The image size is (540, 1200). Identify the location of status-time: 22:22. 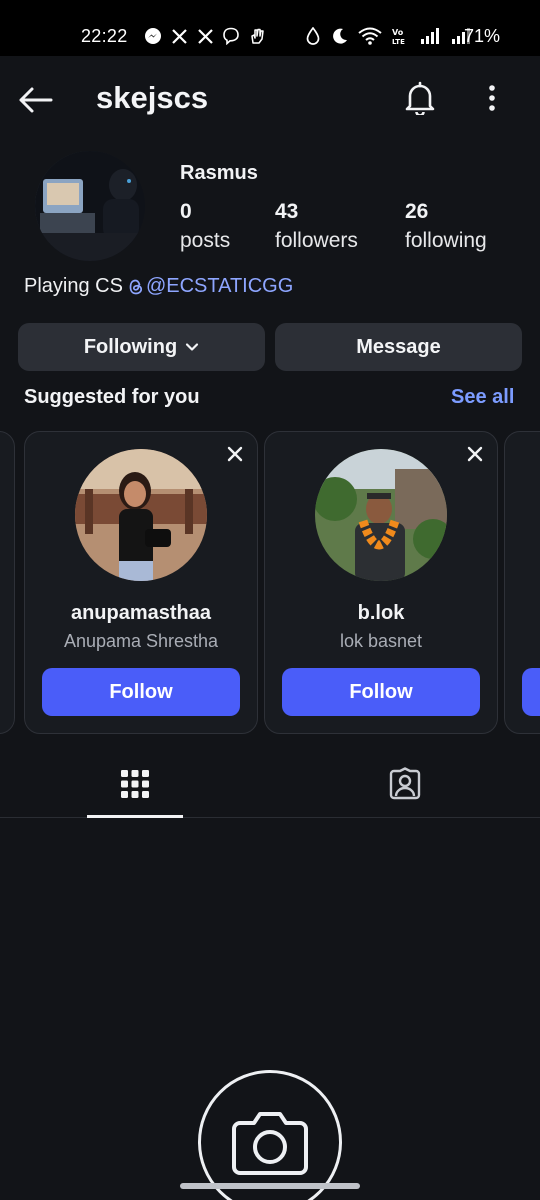
(104, 36).